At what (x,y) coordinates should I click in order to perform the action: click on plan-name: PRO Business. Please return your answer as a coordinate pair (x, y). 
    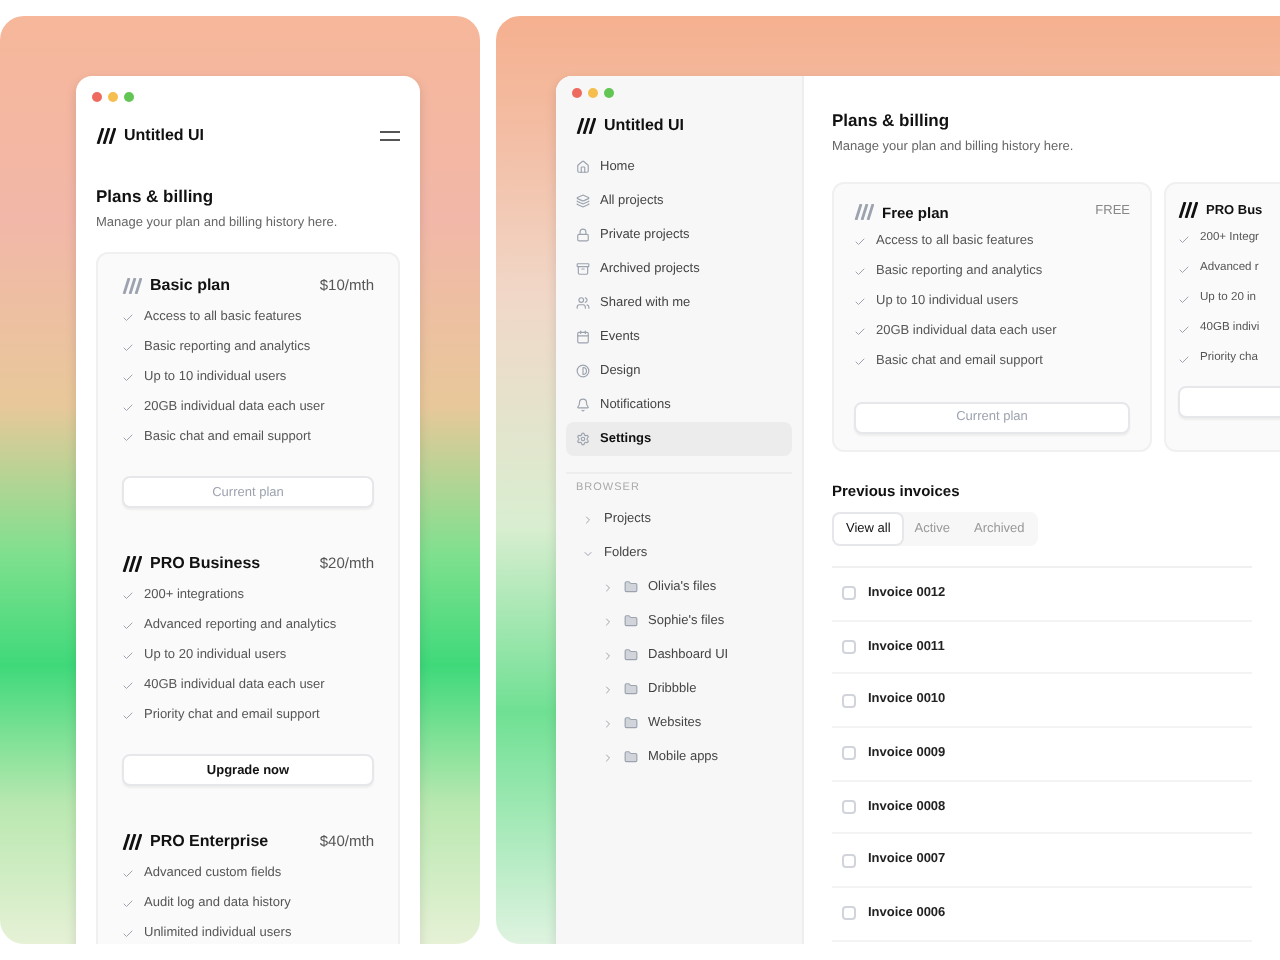
    Looking at the image, I should click on (205, 563).